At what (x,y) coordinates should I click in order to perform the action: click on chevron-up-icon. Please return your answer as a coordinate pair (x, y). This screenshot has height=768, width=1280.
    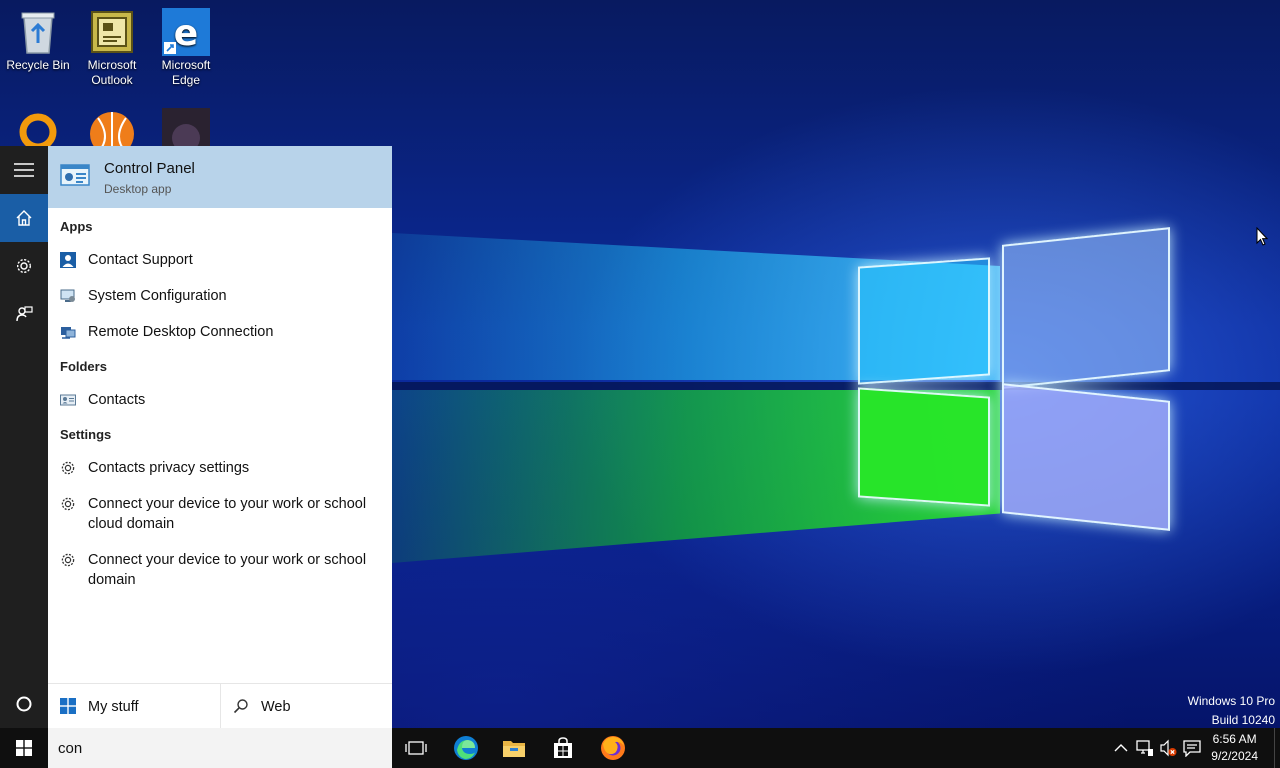
    Looking at the image, I should click on (1121, 748).